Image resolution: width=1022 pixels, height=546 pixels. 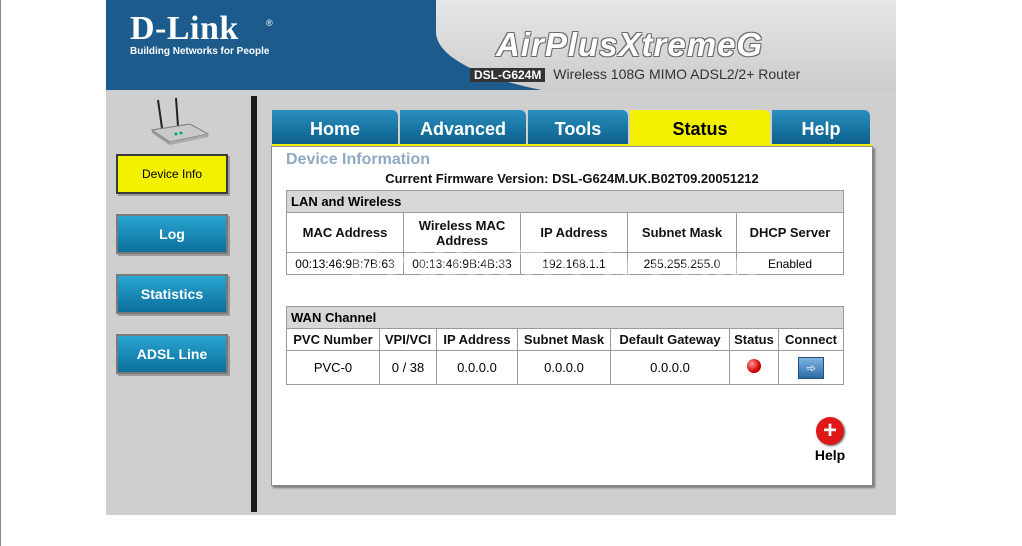 I want to click on cell-status, so click(x=754, y=367).